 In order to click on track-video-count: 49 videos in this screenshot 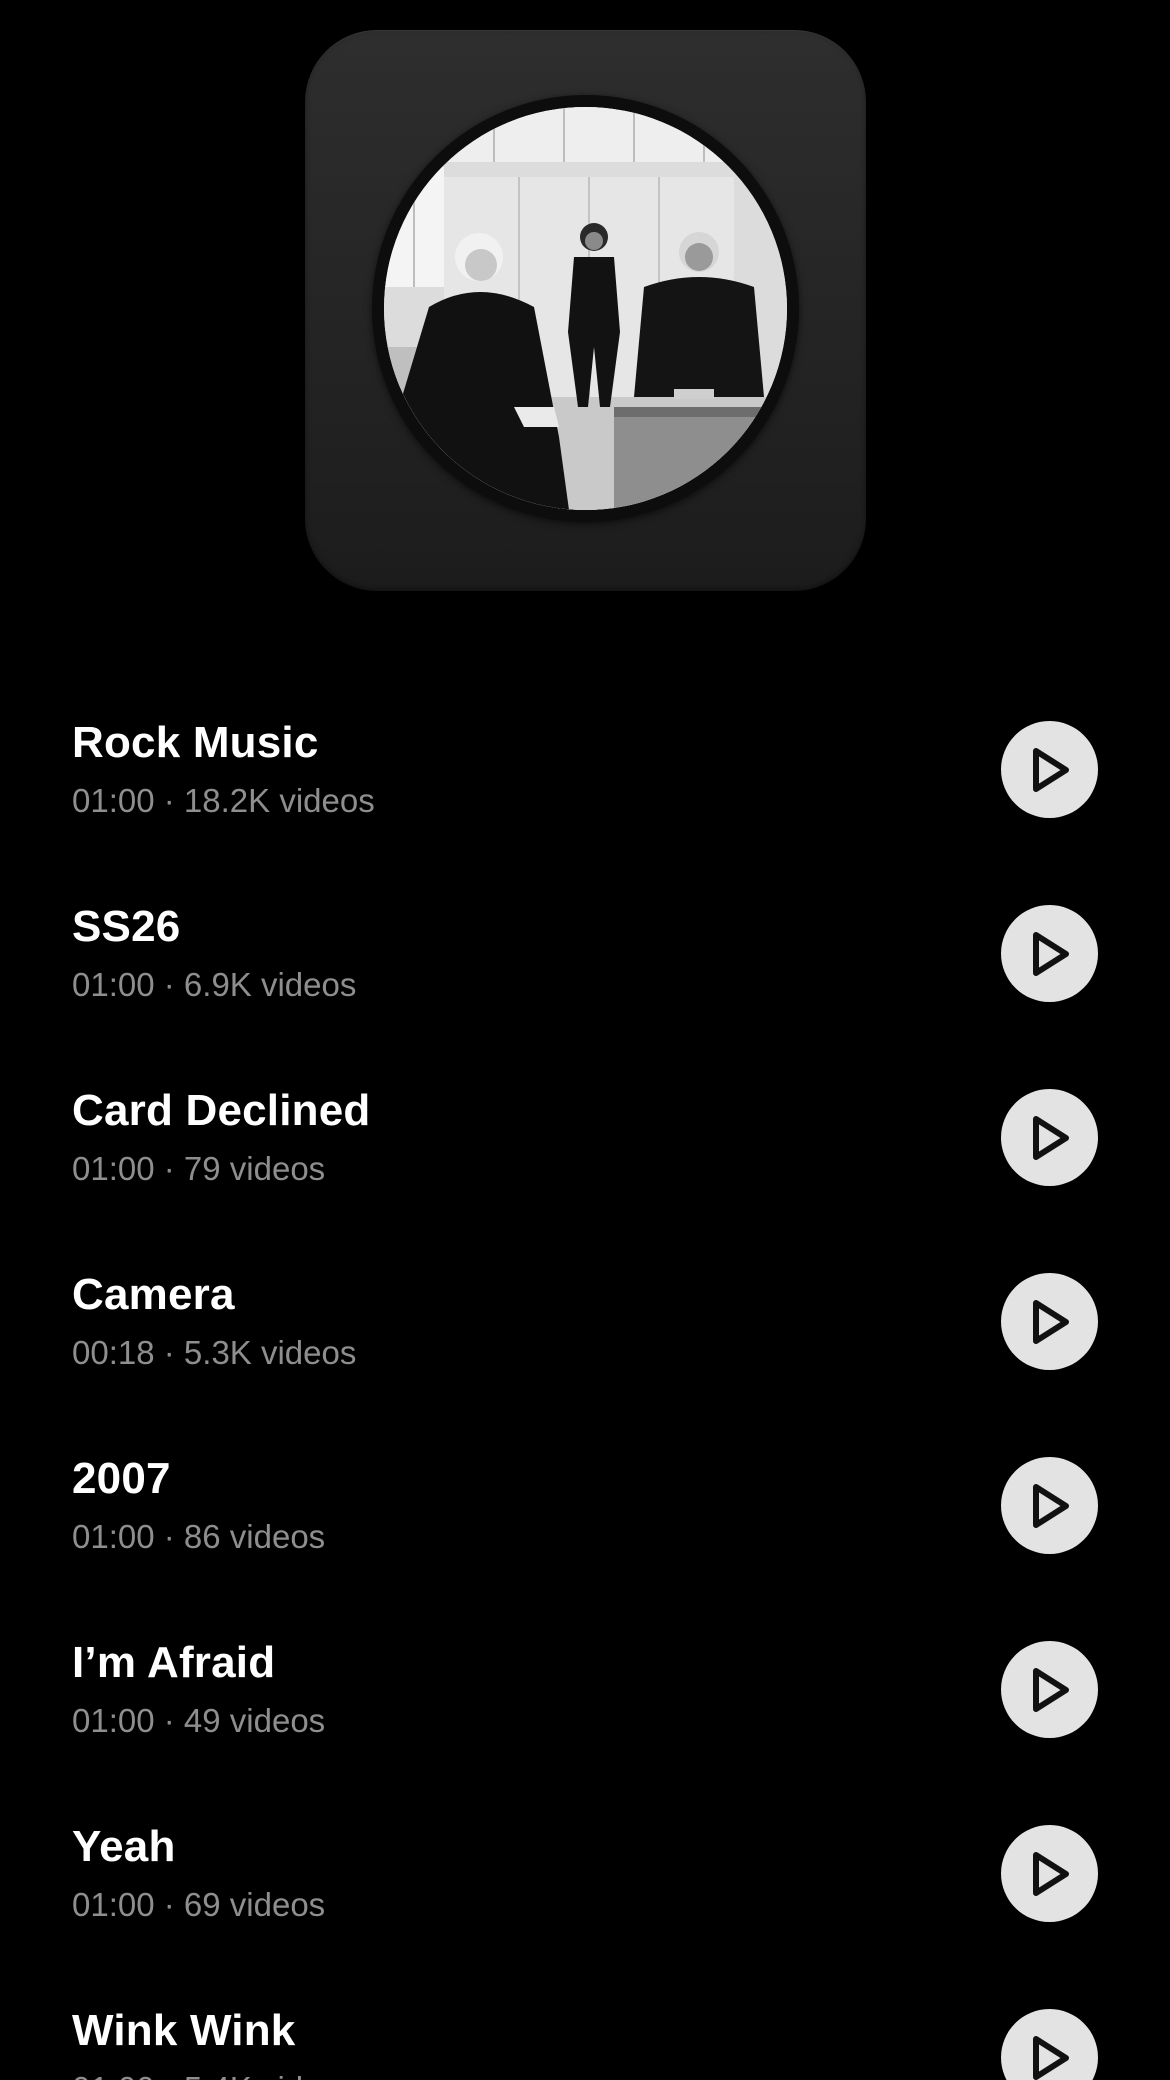, I will do `click(254, 1720)`.